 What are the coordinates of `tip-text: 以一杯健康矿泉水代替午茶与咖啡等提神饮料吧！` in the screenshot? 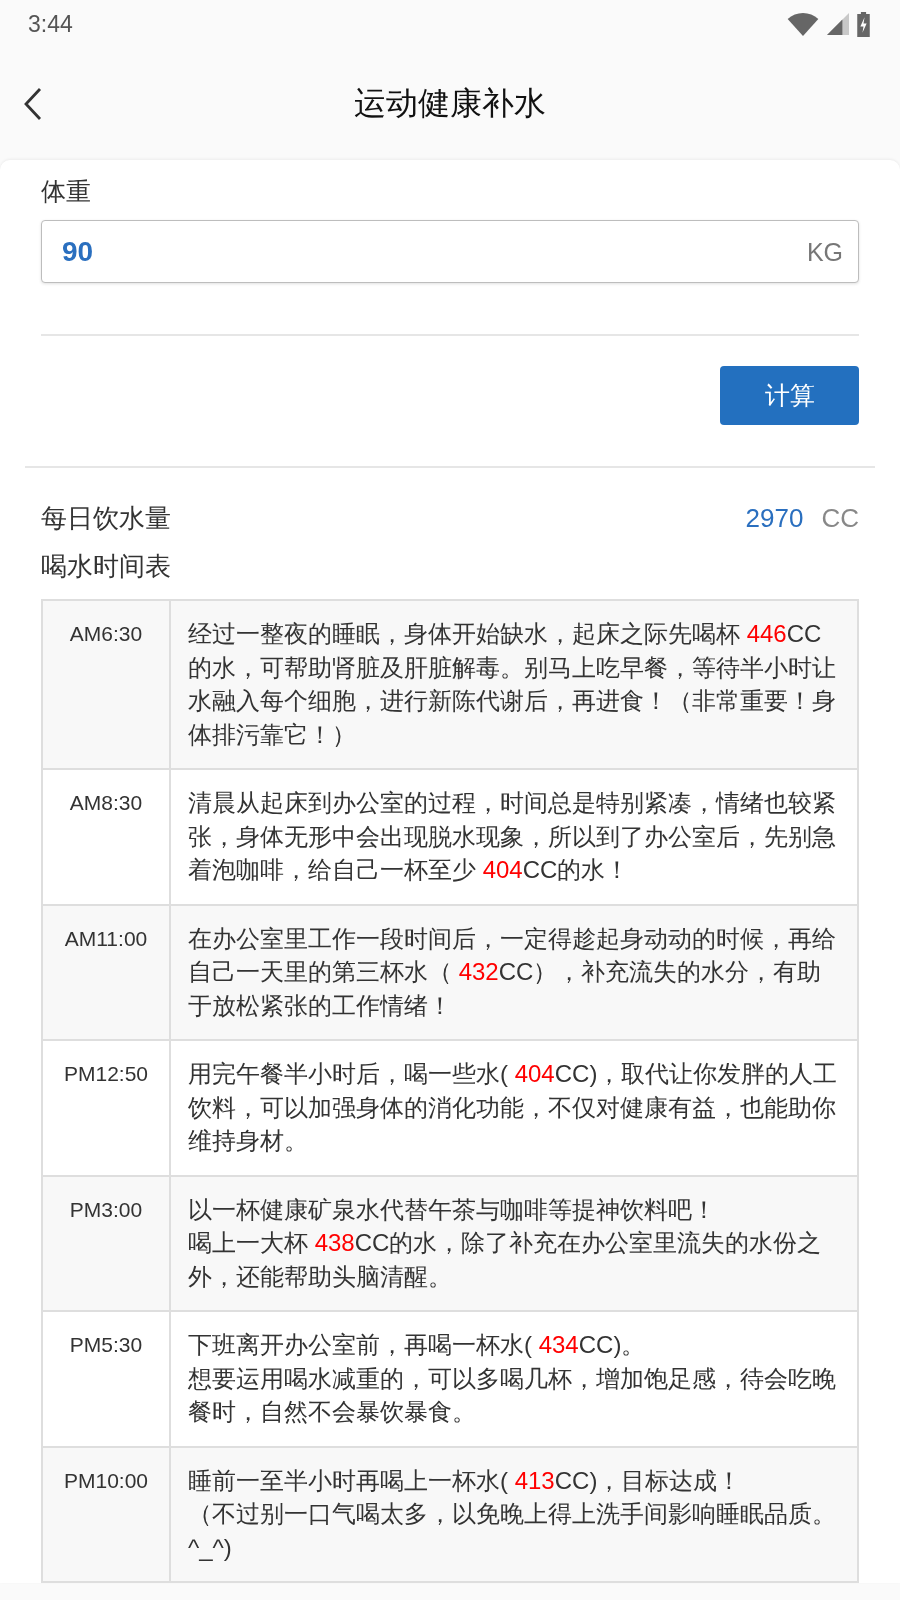 It's located at (452, 1209).